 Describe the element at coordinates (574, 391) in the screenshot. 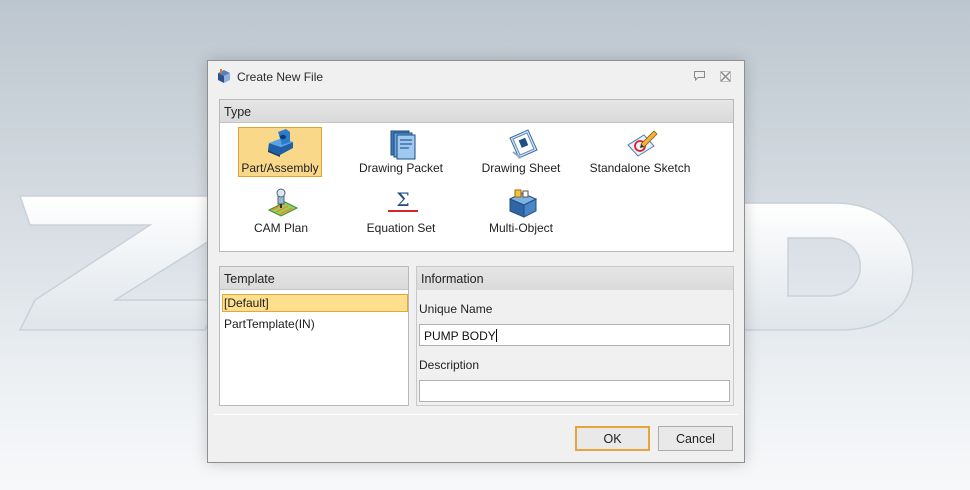

I see `description-input` at that location.